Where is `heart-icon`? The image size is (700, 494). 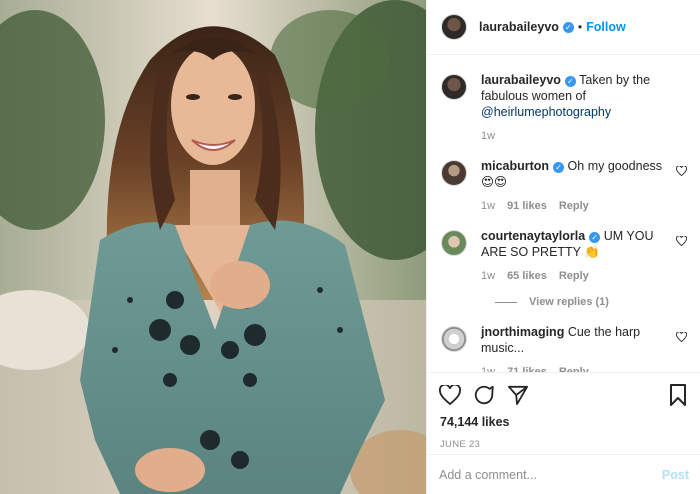
heart-icon is located at coordinates (450, 395).